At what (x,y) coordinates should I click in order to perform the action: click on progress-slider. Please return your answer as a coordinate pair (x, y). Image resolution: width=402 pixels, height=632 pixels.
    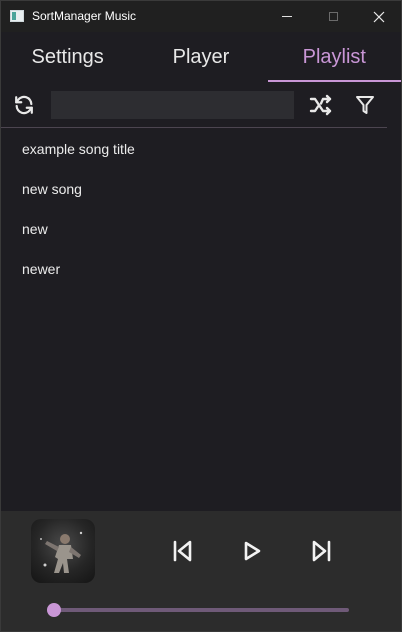
    Looking at the image, I should click on (201, 610).